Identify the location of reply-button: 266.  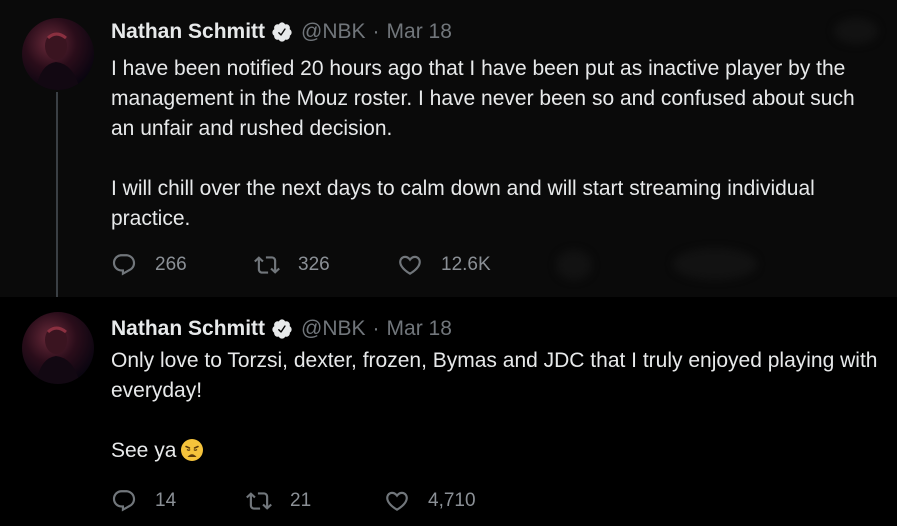
(149, 265).